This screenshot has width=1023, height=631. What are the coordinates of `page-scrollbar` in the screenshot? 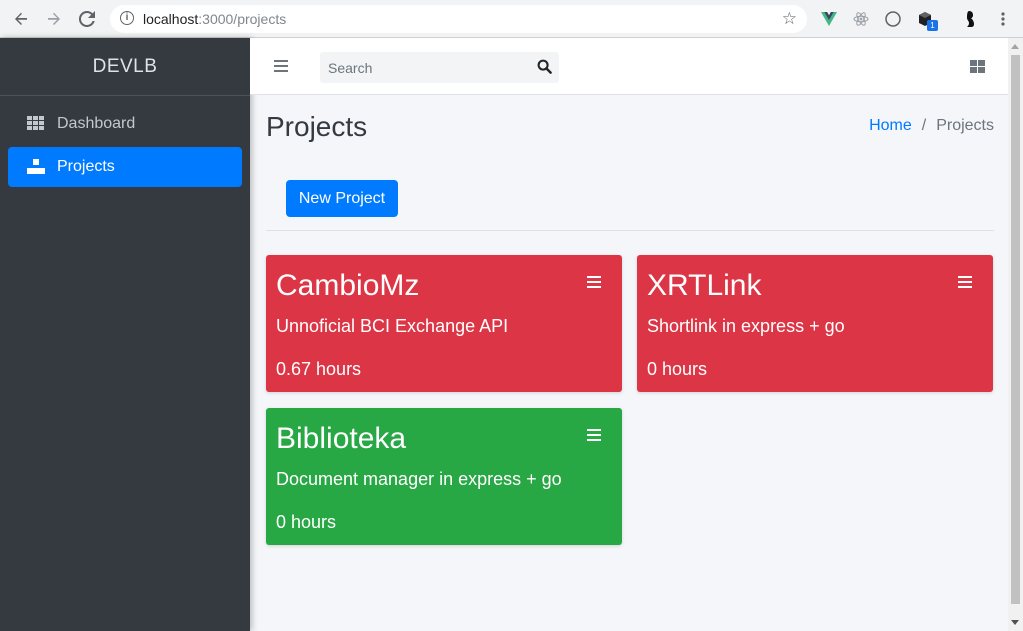 It's located at (1015, 334).